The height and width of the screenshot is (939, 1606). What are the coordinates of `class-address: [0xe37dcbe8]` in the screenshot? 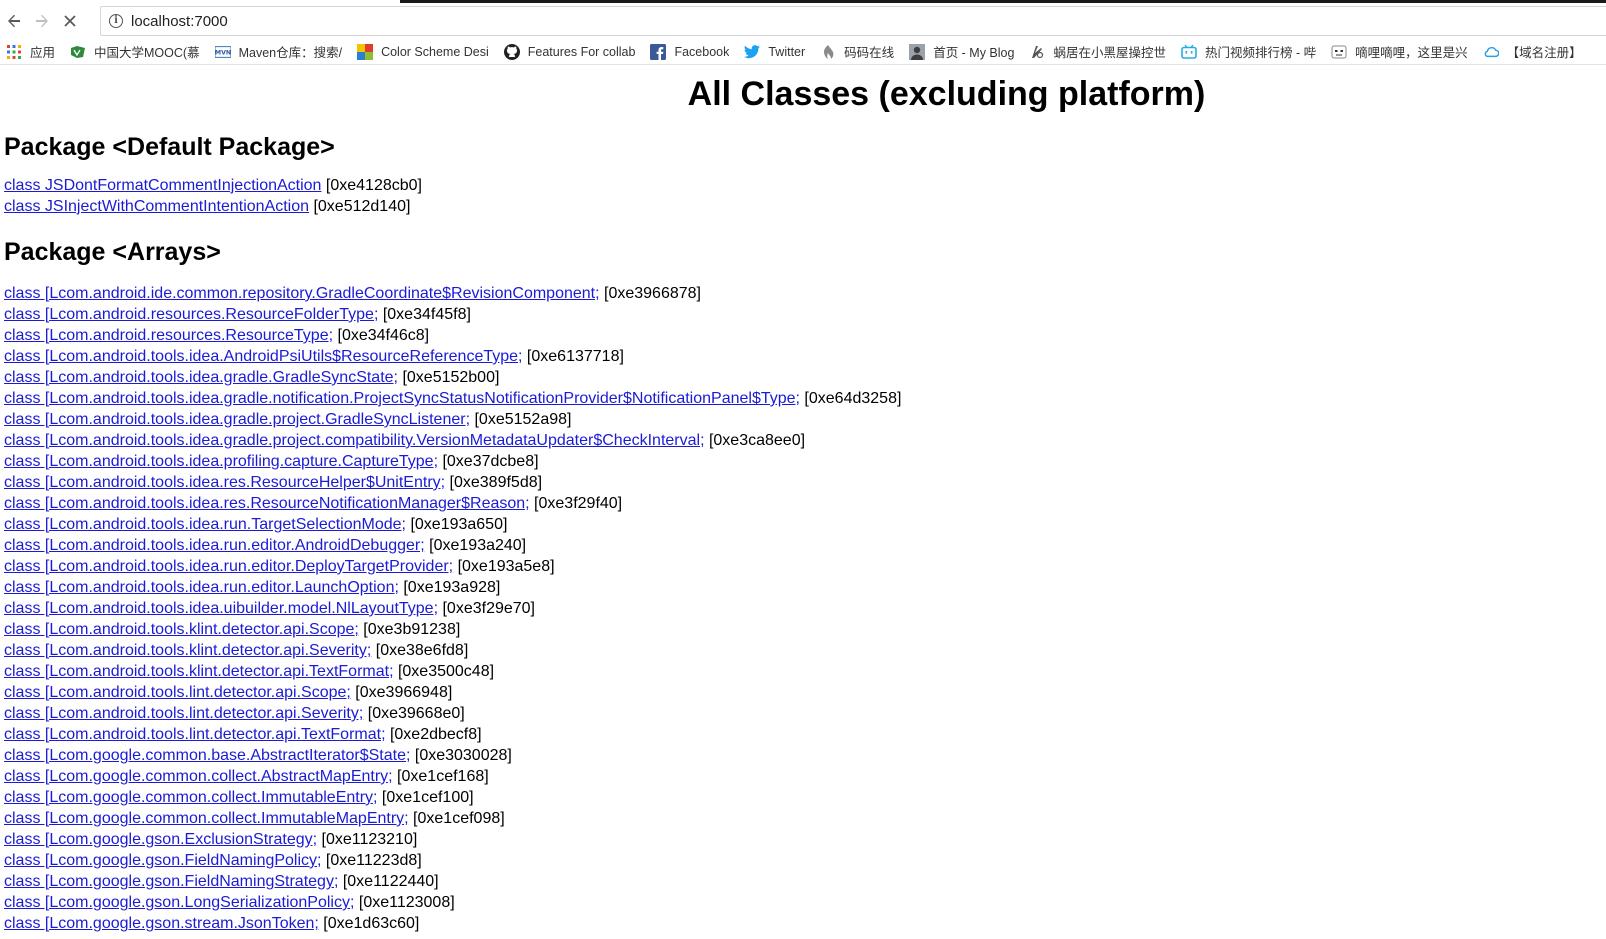 It's located at (488, 461).